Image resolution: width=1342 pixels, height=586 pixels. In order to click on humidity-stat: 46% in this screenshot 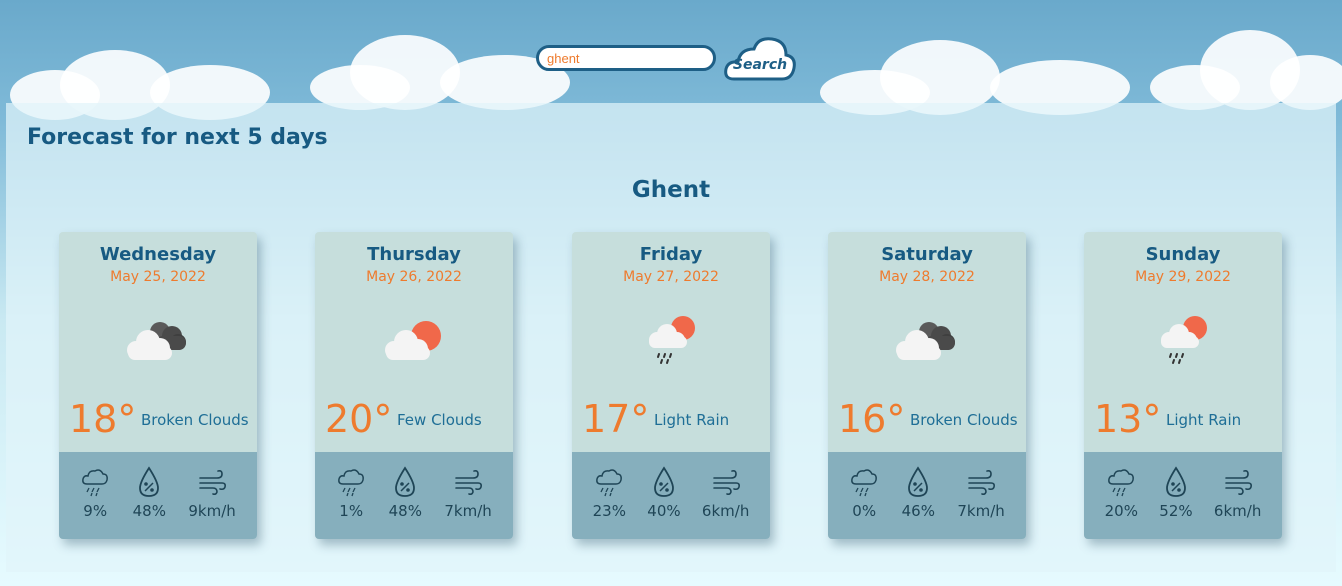, I will do `click(918, 495)`.